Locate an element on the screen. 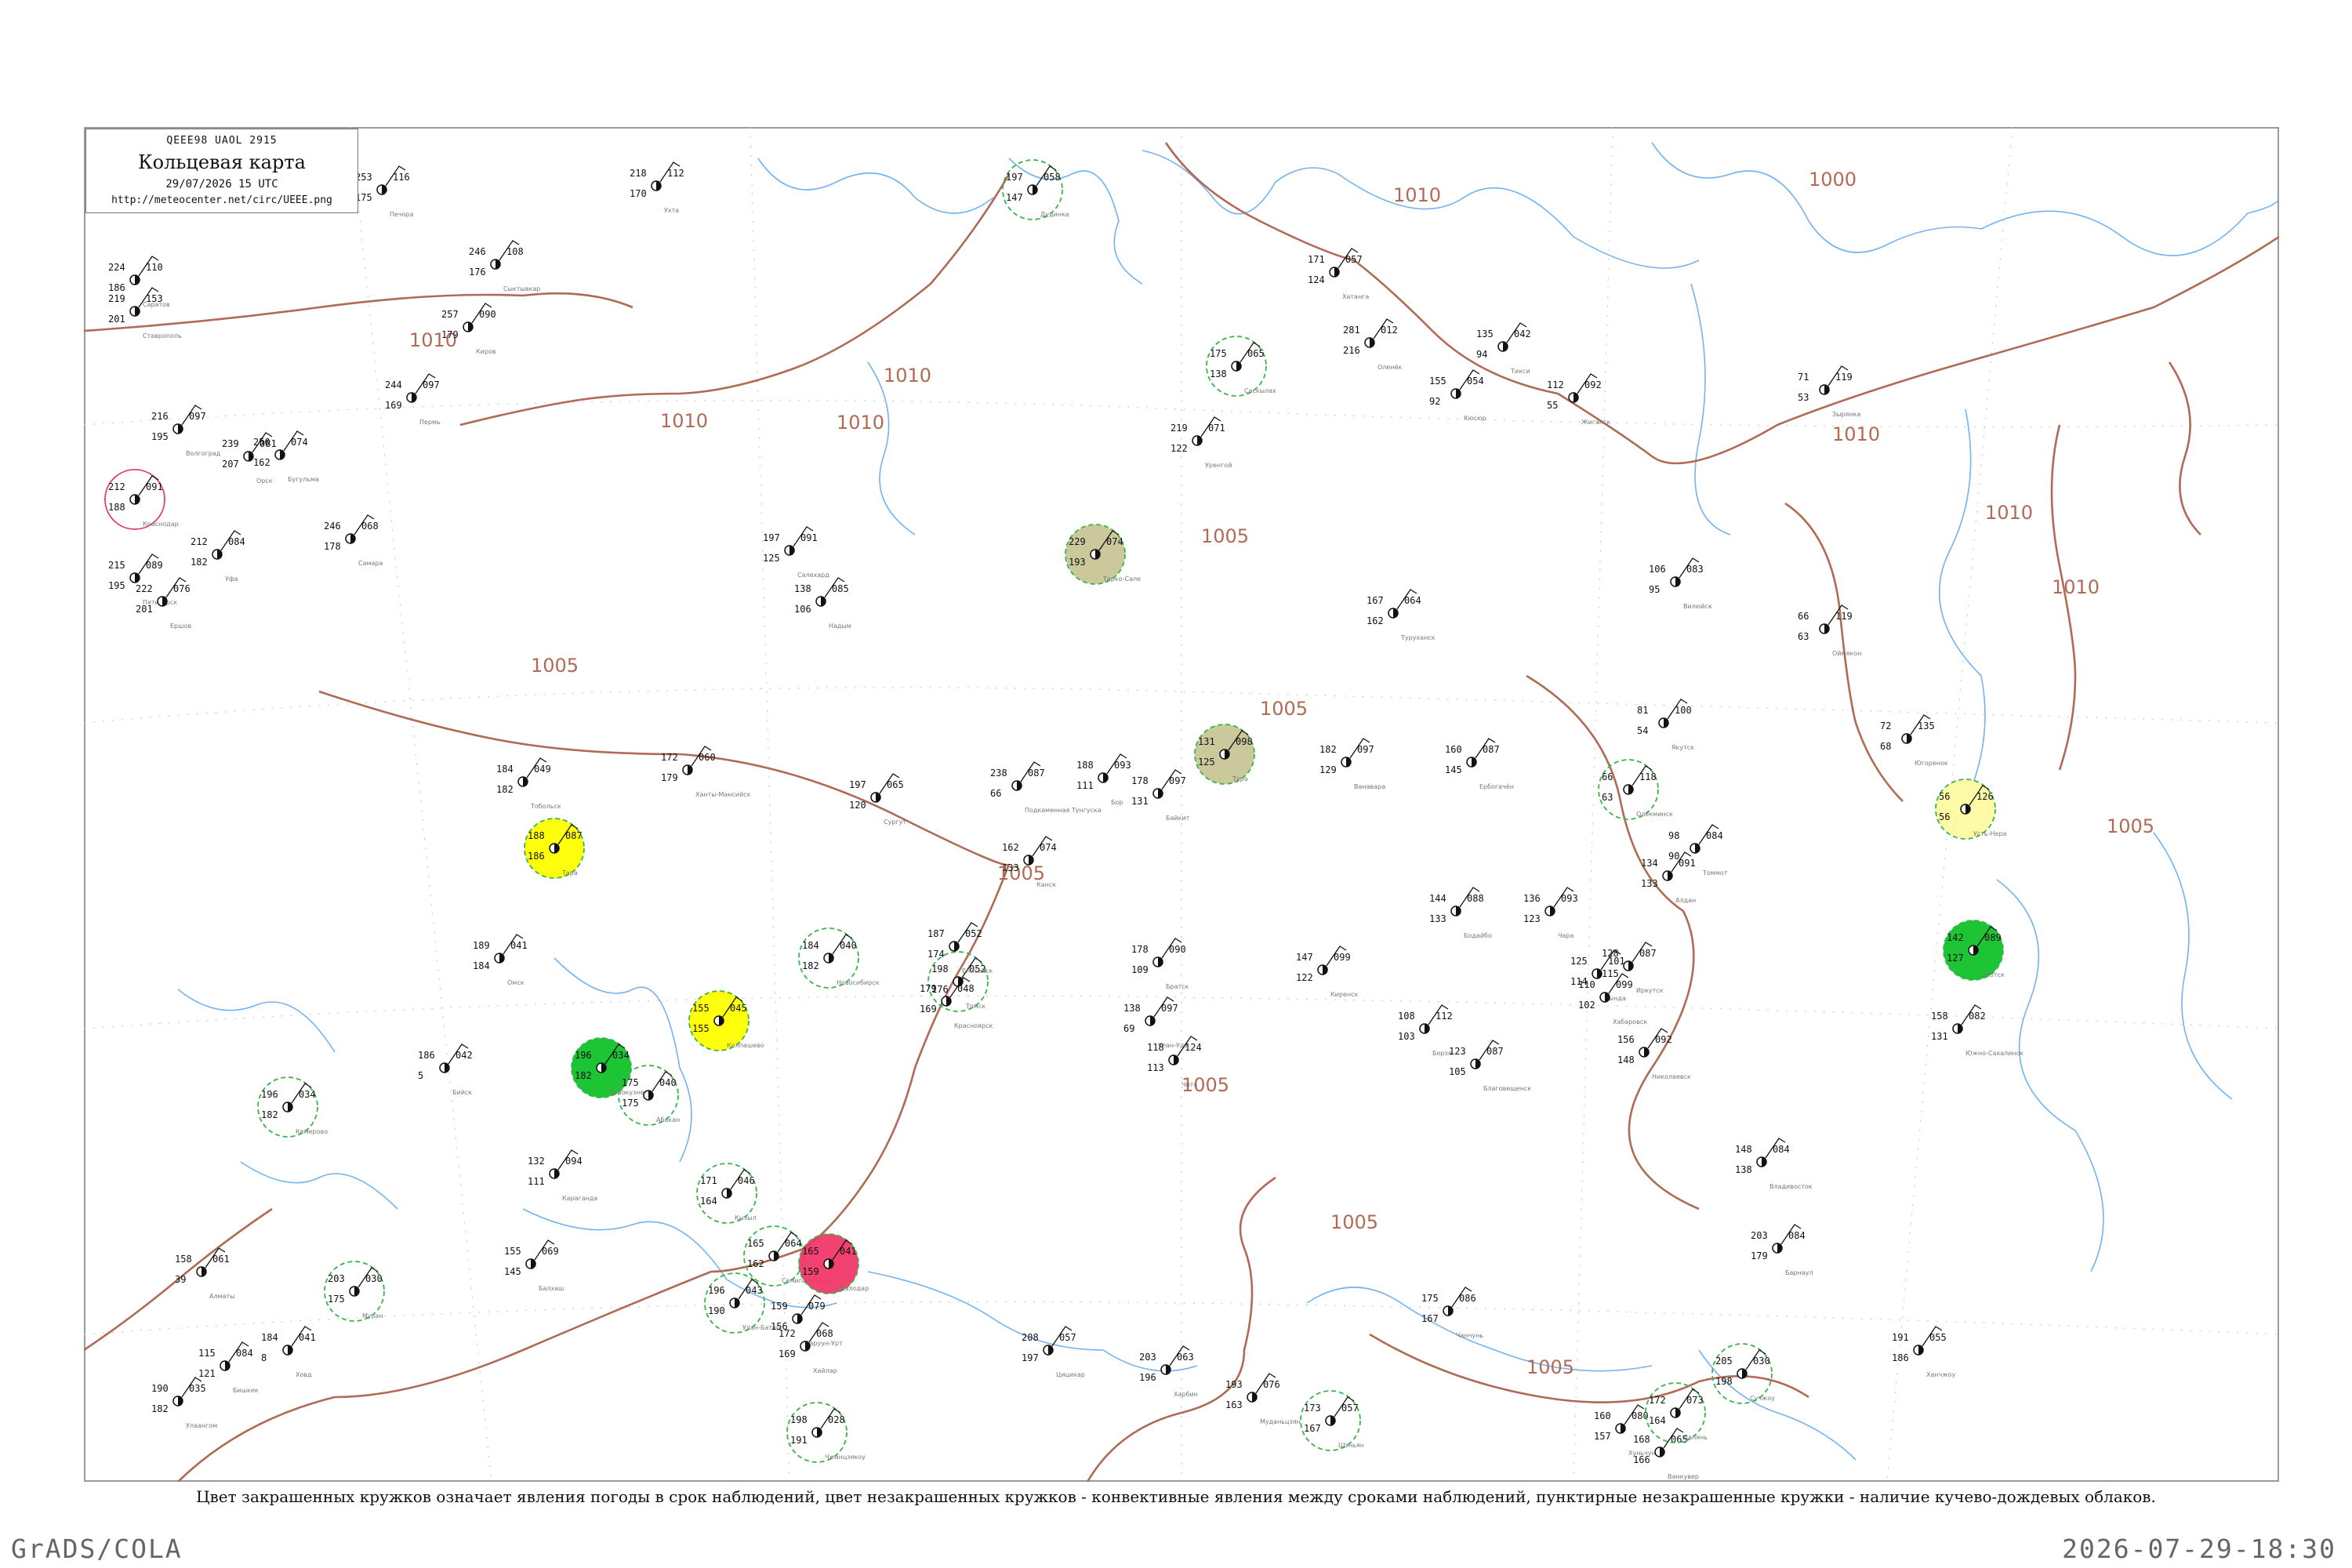 This screenshot has width=2352, height=1568. station-pressure: 119 is located at coordinates (1844, 616).